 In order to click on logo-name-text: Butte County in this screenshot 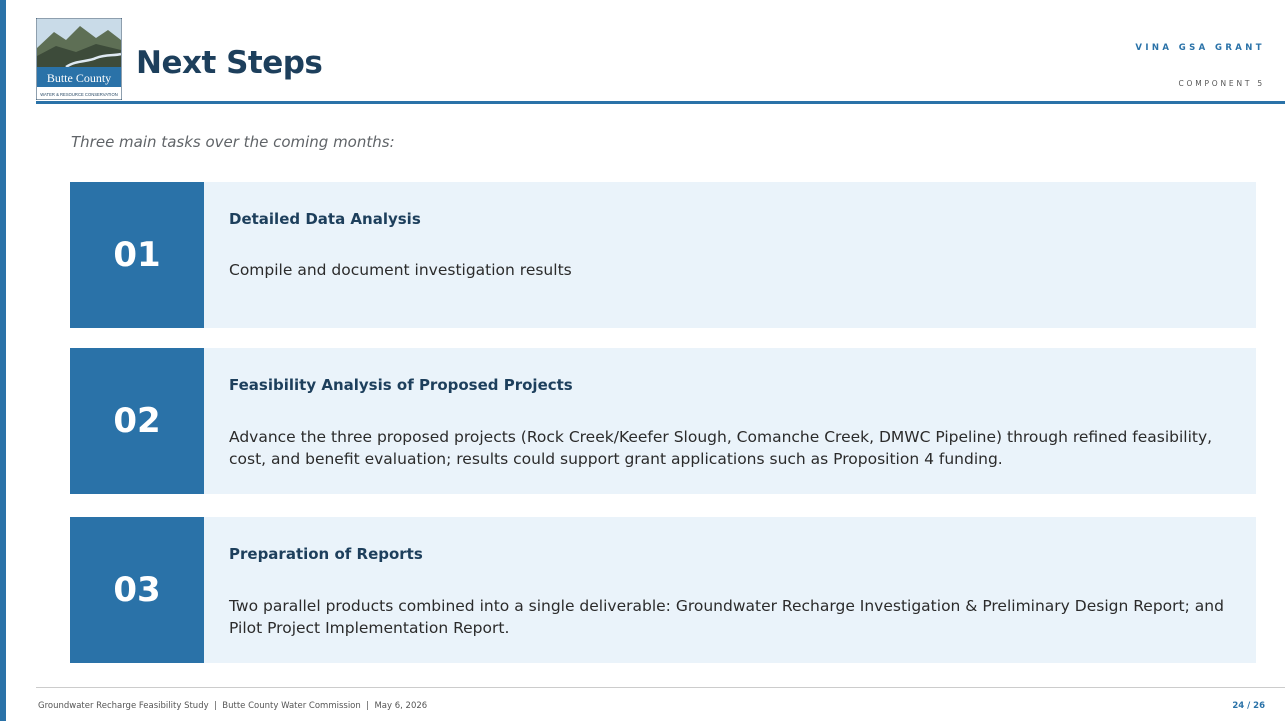, I will do `click(79, 78)`.